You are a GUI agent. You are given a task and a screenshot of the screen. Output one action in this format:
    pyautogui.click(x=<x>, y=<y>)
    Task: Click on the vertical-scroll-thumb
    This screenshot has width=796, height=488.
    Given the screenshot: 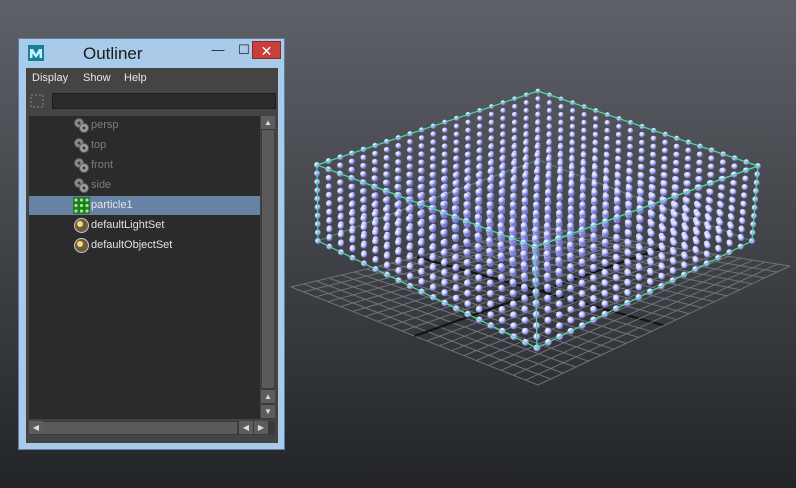 What is the action you would take?
    pyautogui.click(x=268, y=259)
    